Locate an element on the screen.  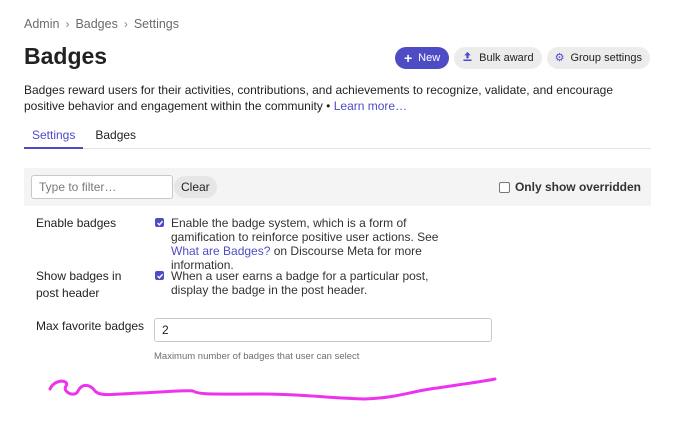
new-button: + New is located at coordinates (422, 58).